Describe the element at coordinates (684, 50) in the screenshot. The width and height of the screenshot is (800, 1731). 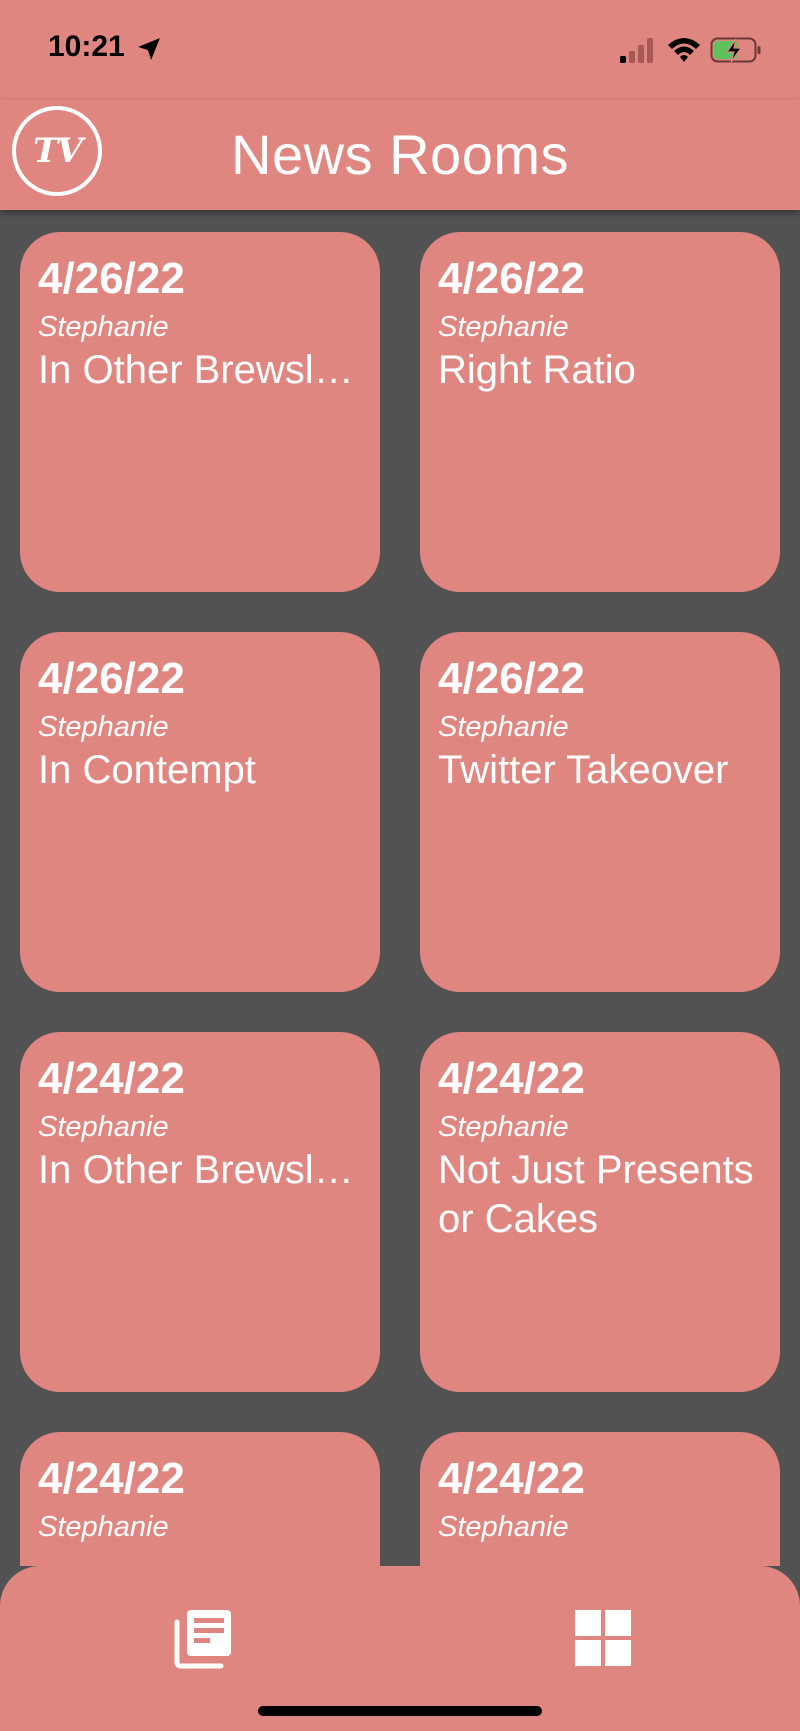
I see `wifi-icon` at that location.